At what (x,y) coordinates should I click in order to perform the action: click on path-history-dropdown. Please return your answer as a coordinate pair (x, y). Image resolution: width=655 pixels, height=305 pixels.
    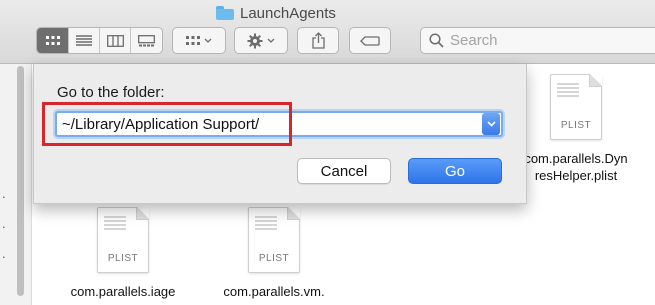
    Looking at the image, I should click on (491, 124).